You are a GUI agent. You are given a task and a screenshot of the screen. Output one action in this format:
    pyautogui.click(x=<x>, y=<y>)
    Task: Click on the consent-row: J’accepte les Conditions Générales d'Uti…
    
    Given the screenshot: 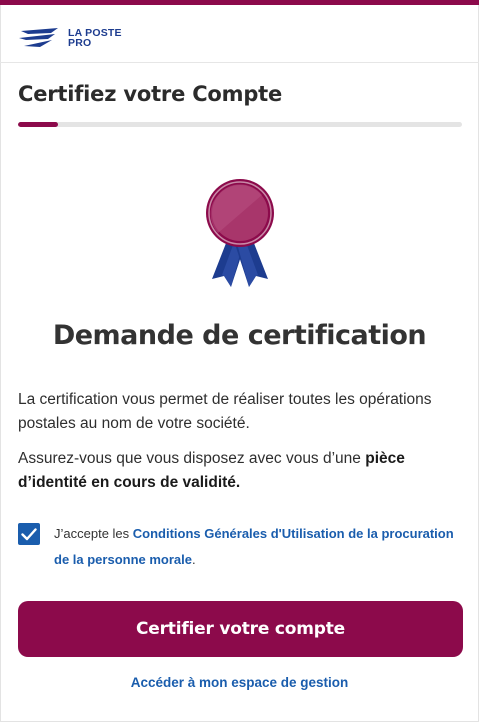 What is the action you would take?
    pyautogui.click(x=240, y=548)
    